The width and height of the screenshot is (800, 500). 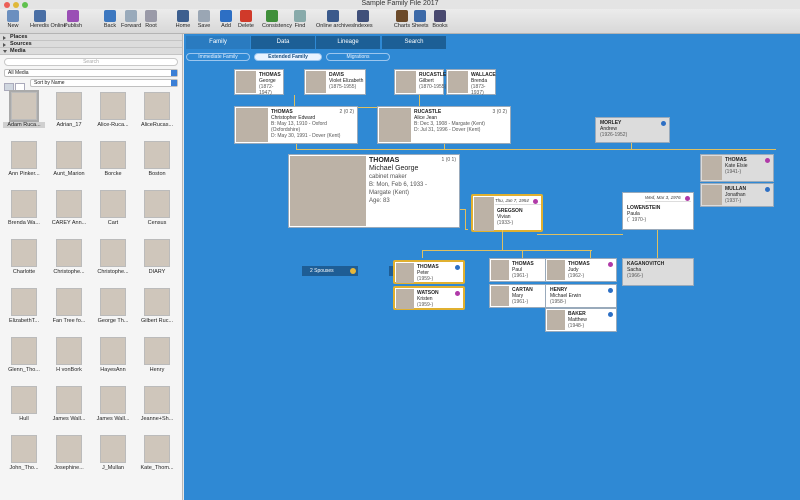 What do you see at coordinates (507, 213) in the screenshot?
I see `spouse-card-gregson: GREGSON Vivian (1933-) Thu, Jan 7, 1954` at bounding box center [507, 213].